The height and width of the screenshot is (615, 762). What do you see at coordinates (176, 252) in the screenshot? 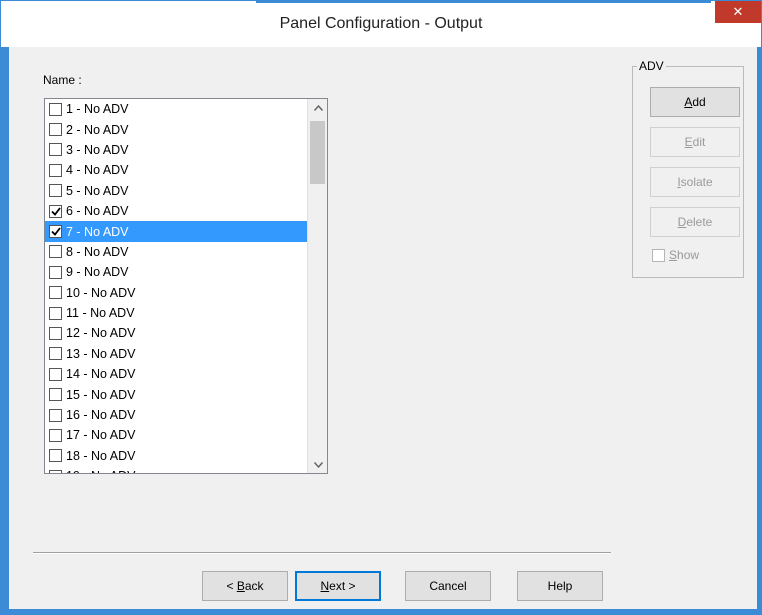
I see `list-item: 8 - No ADV` at bounding box center [176, 252].